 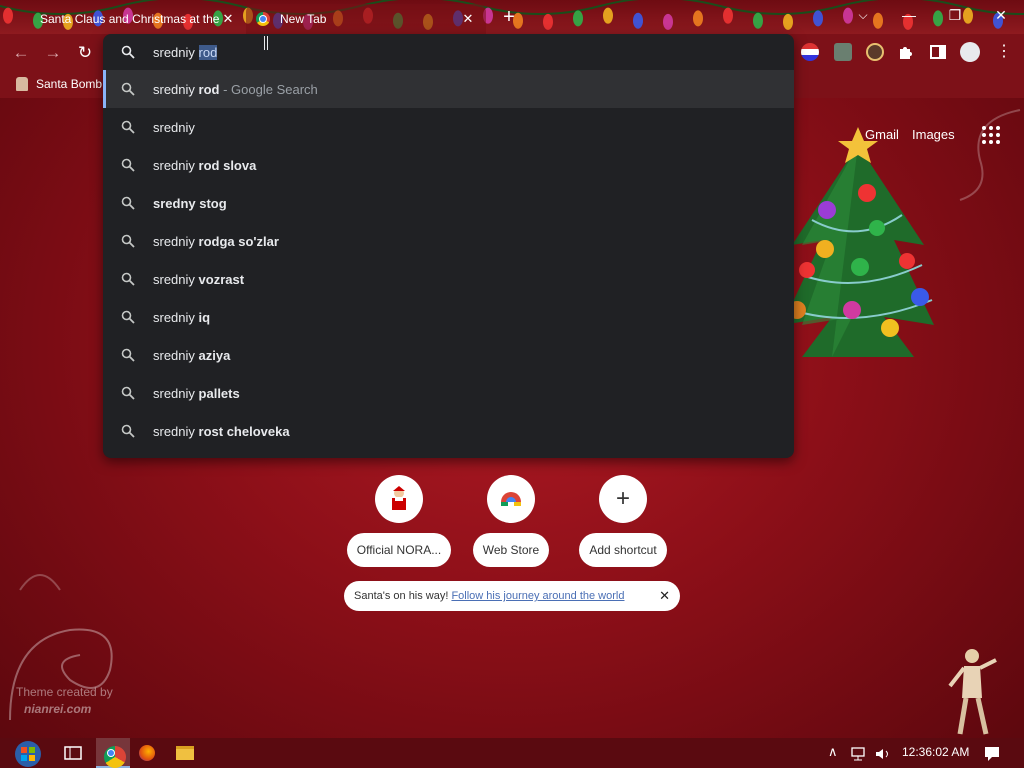 I want to click on omnibox-suggestion: sredniy vozrast, so click(x=448, y=279).